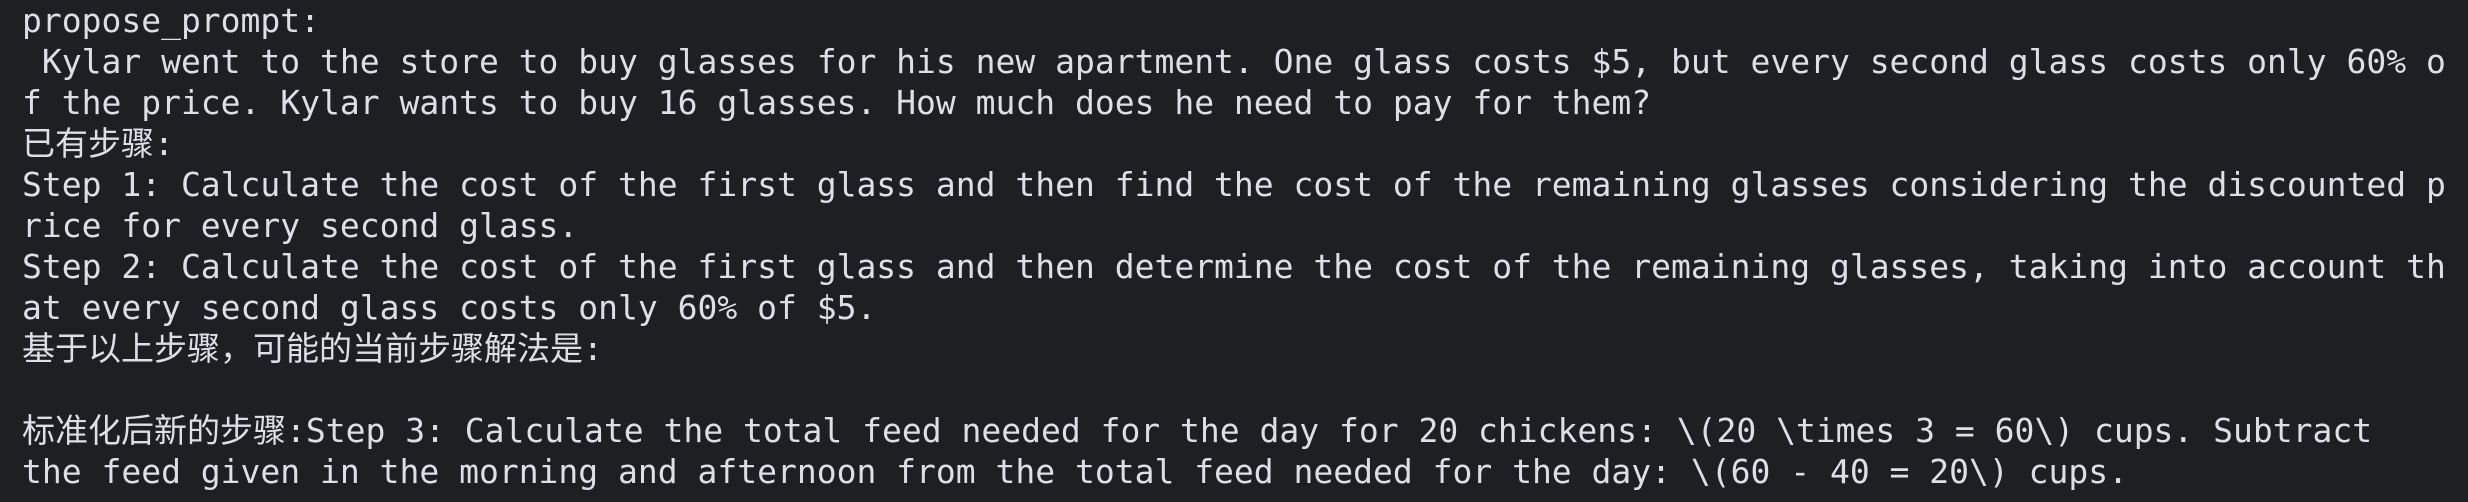 The image size is (2468, 502). Describe the element at coordinates (98, 143) in the screenshot. I see `terminal-line: 已有步骤:` at that location.